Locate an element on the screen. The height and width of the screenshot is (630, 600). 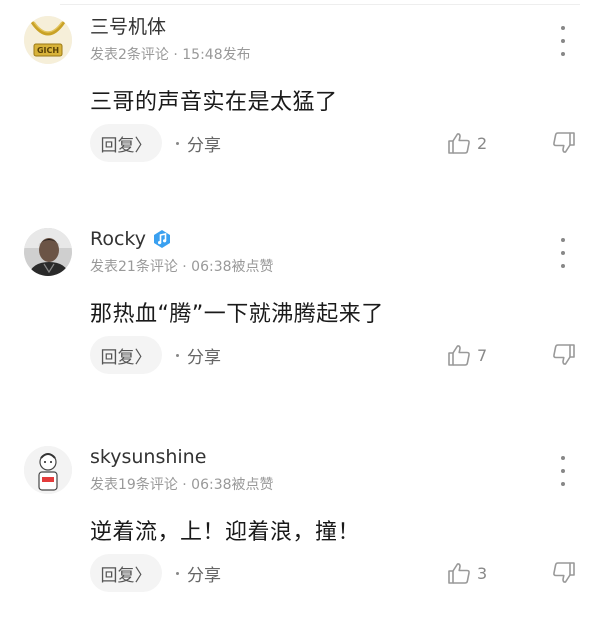
username: skysunshine is located at coordinates (148, 457).